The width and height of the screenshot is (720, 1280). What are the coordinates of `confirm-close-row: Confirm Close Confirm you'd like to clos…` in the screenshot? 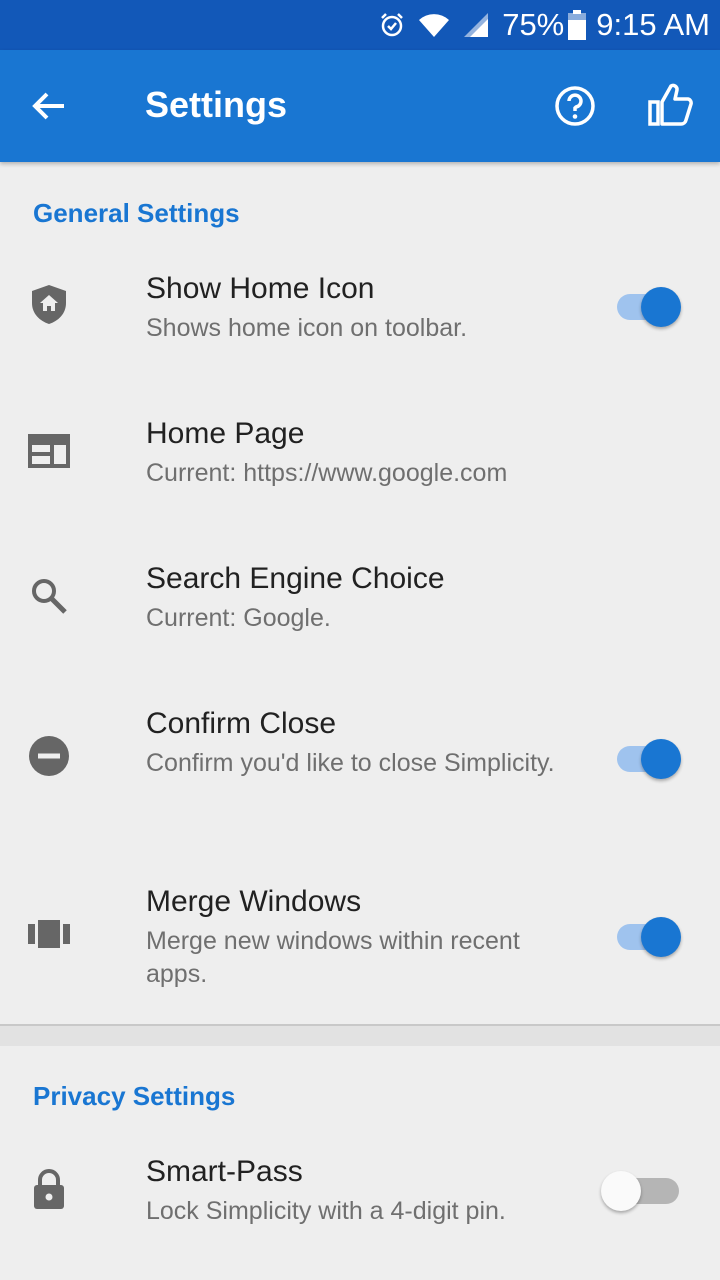 It's located at (360, 760).